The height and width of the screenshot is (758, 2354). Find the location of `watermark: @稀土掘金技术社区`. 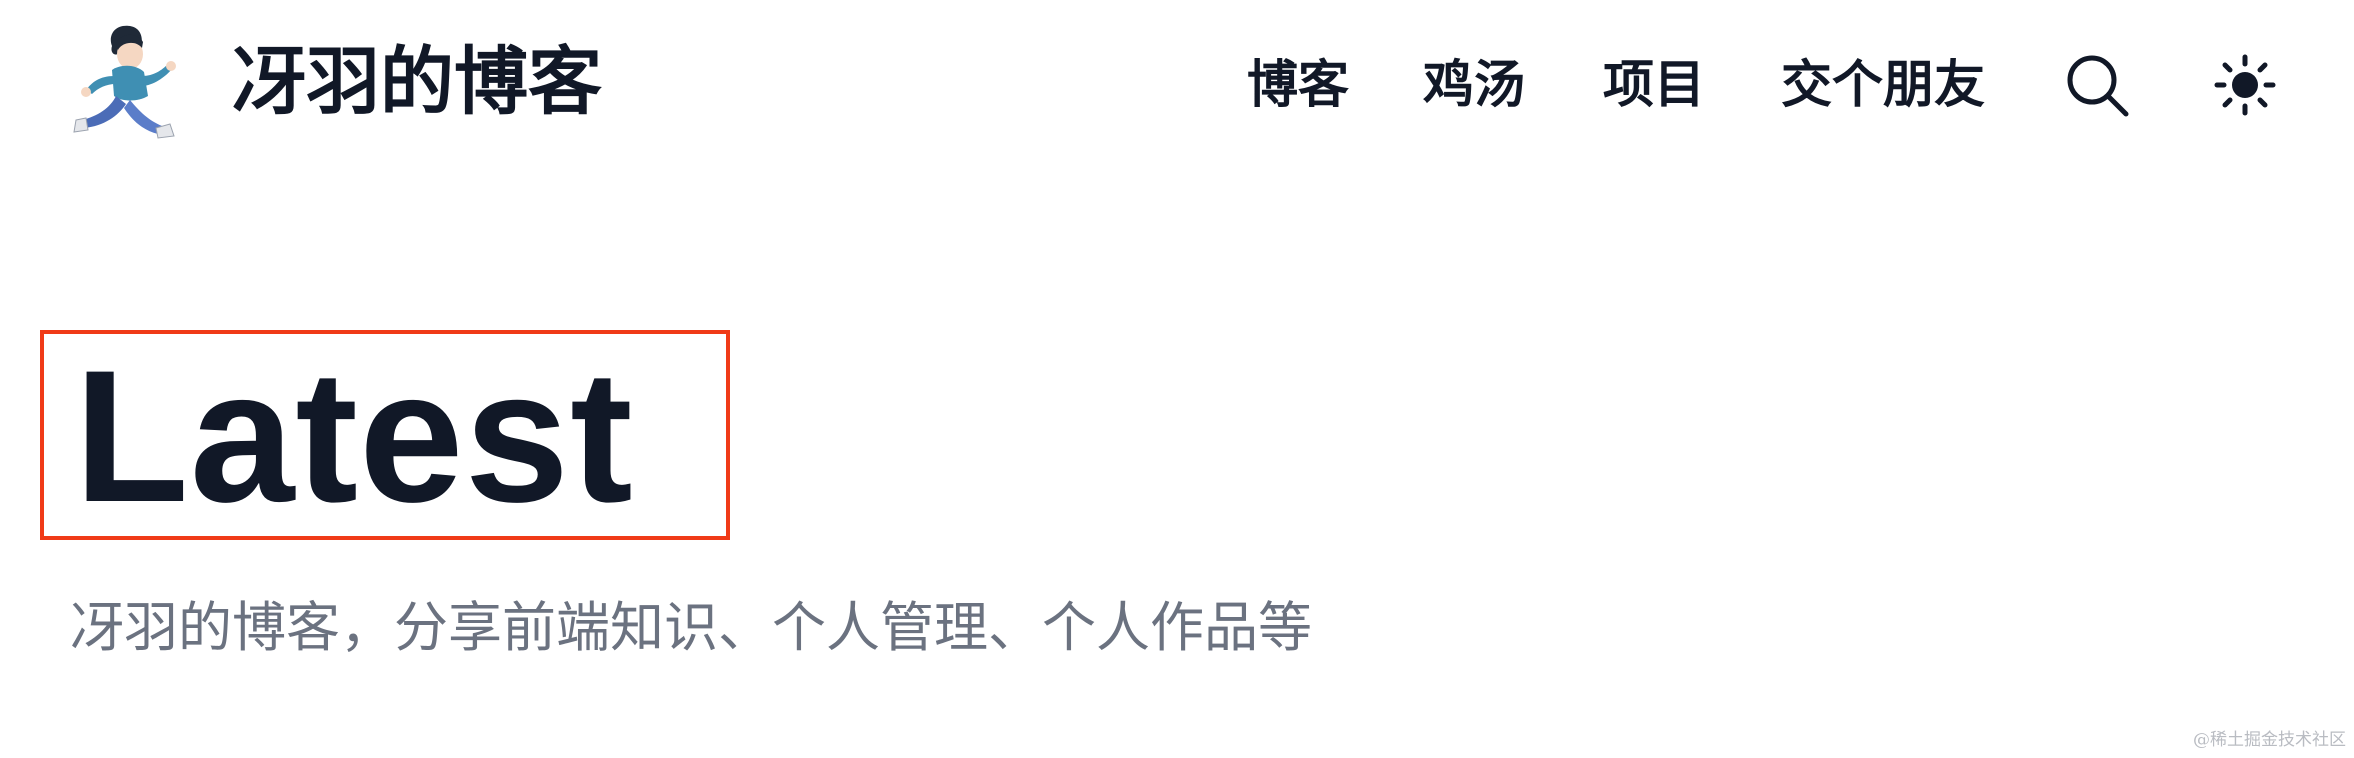

watermark: @稀土掘金技术社区 is located at coordinates (2269, 740).